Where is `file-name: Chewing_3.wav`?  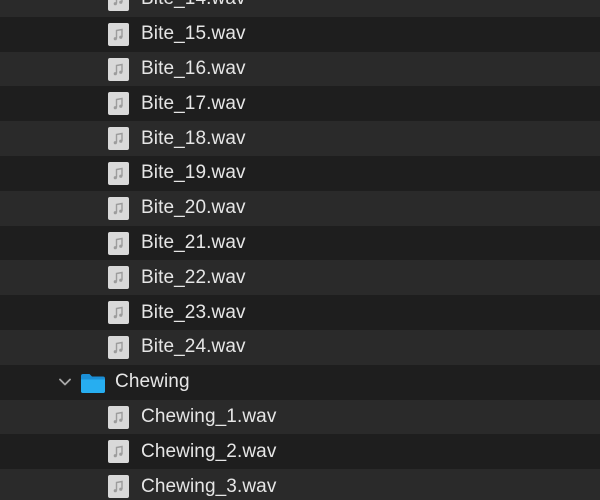 file-name: Chewing_3.wav is located at coordinates (209, 486).